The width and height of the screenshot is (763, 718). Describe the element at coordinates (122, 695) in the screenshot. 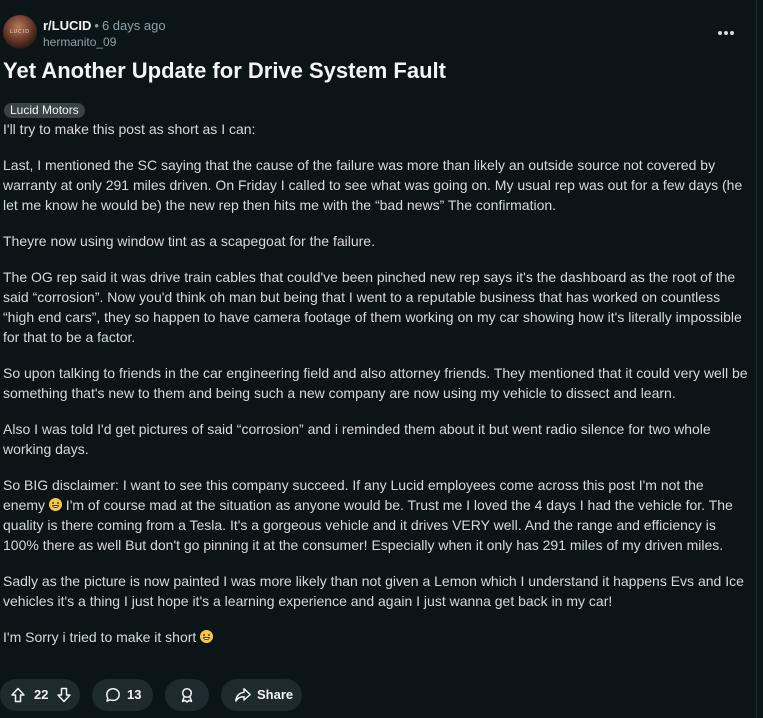

I see `comments-button: 13` at that location.